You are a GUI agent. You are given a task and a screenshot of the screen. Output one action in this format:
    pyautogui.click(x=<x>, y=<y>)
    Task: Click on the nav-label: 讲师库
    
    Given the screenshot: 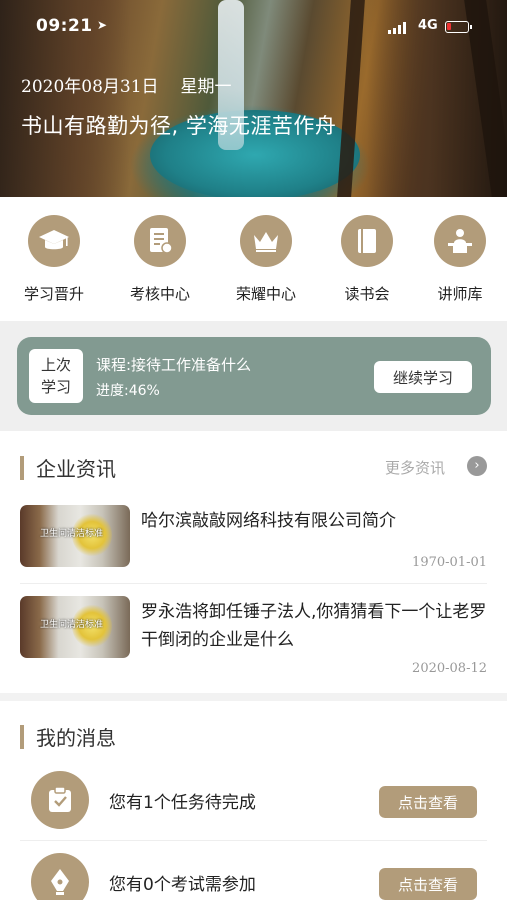 What is the action you would take?
    pyautogui.click(x=460, y=294)
    